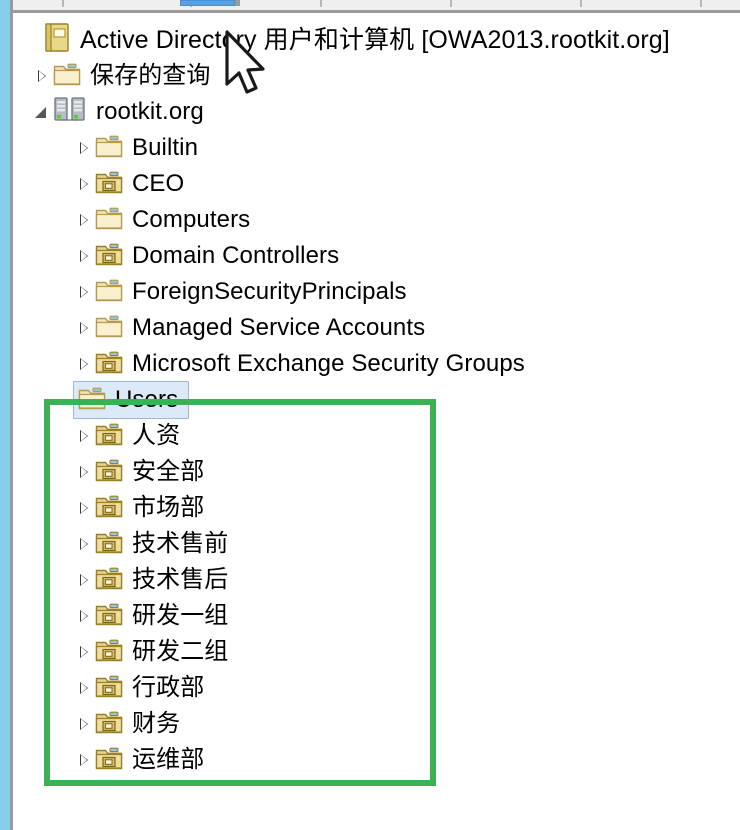 This screenshot has width=740, height=830. I want to click on tree-node-content: 研发二组, so click(150, 652).